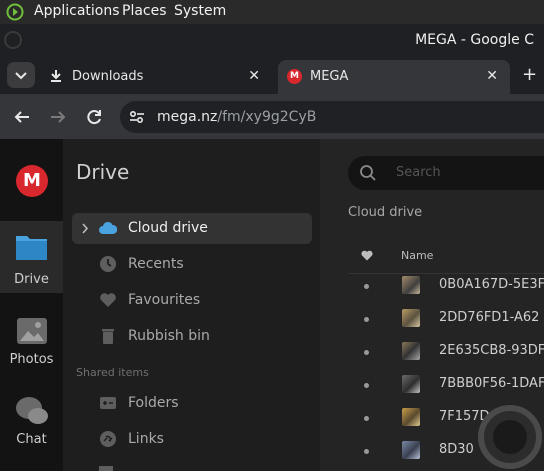 The image size is (544, 471). I want to click on tab-label: MEGA, so click(329, 76).